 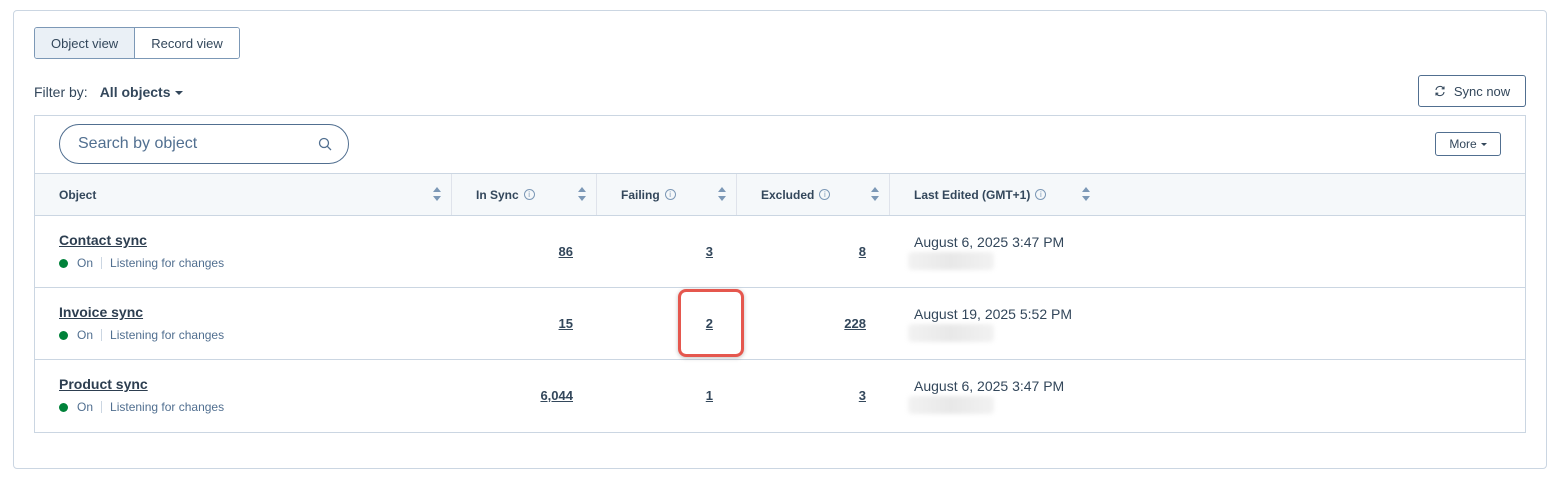 I want to click on column-header-last-edited: Last Edited (GMT+1) i, so click(x=995, y=194).